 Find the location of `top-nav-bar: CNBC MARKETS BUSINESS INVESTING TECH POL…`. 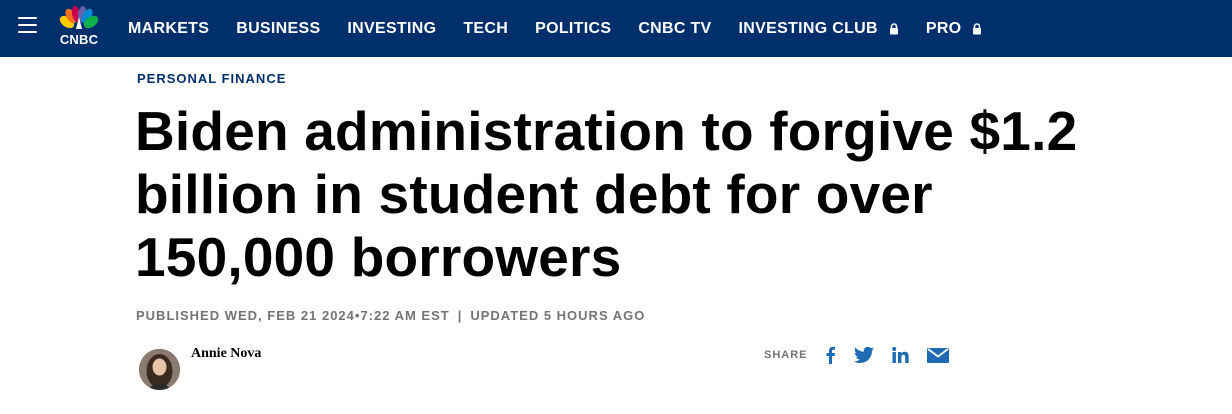

top-nav-bar: CNBC MARKETS BUSINESS INVESTING TECH POL… is located at coordinates (616, 28).